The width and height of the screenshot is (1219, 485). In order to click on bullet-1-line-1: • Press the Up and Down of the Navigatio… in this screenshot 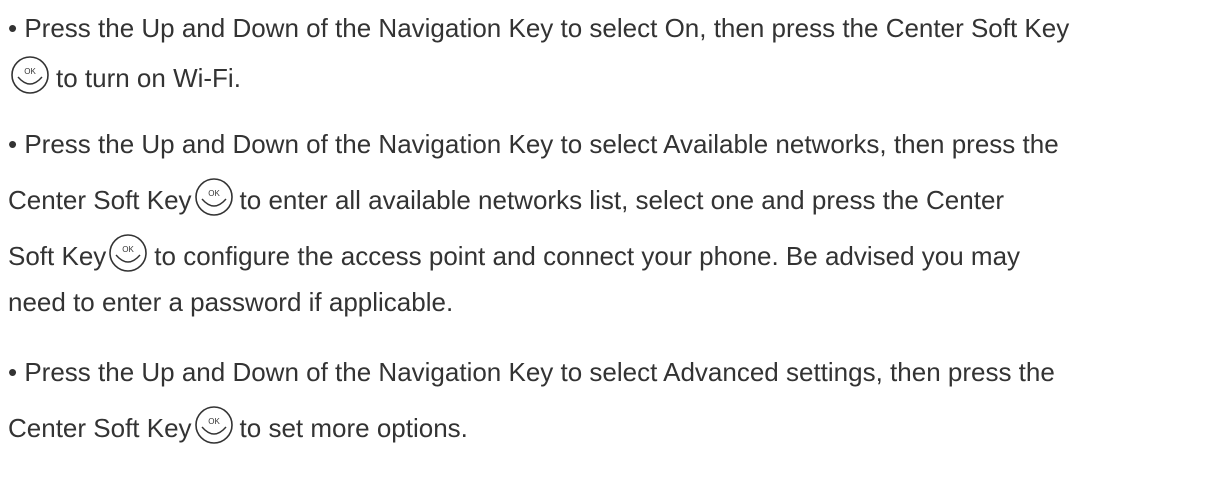, I will do `click(538, 28)`.